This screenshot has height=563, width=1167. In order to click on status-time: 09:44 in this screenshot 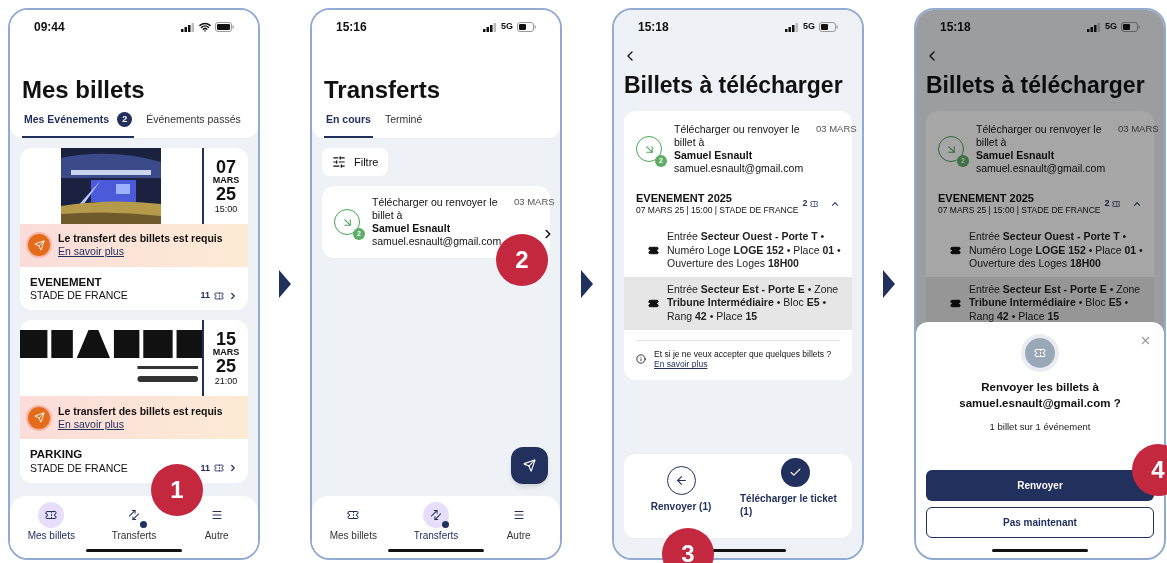, I will do `click(49, 27)`.